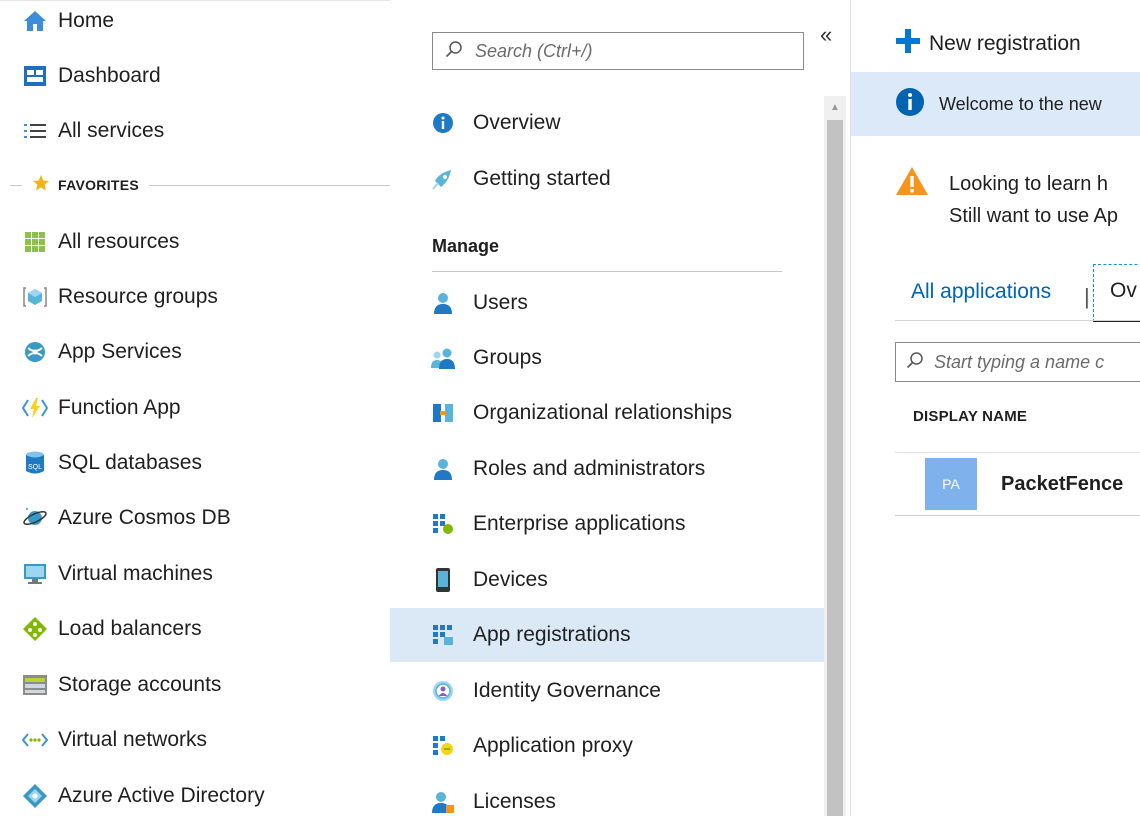 This screenshot has width=1140, height=816. Describe the element at coordinates (1033, 200) in the screenshot. I see `warning-message: Looking to learn h Still want to use Ap` at that location.